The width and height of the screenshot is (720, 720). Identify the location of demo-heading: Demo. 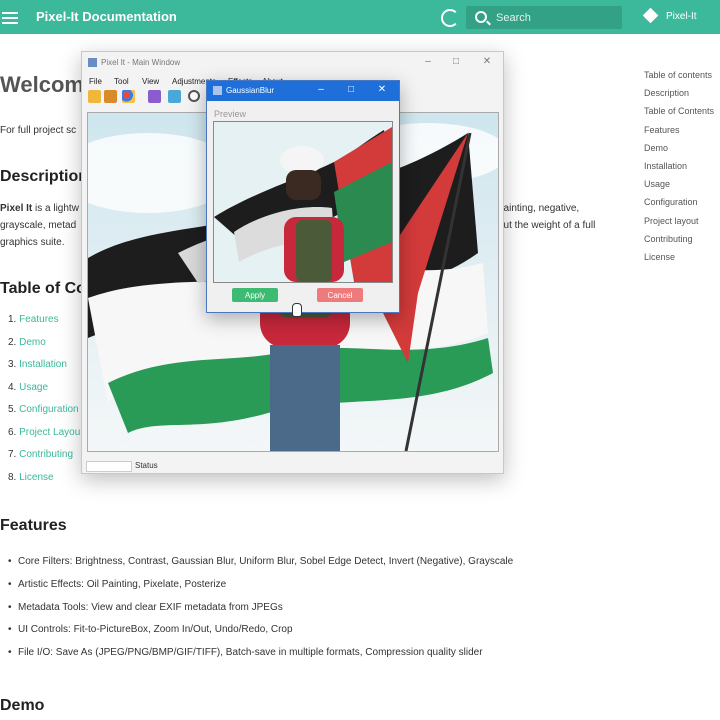
(22, 705).